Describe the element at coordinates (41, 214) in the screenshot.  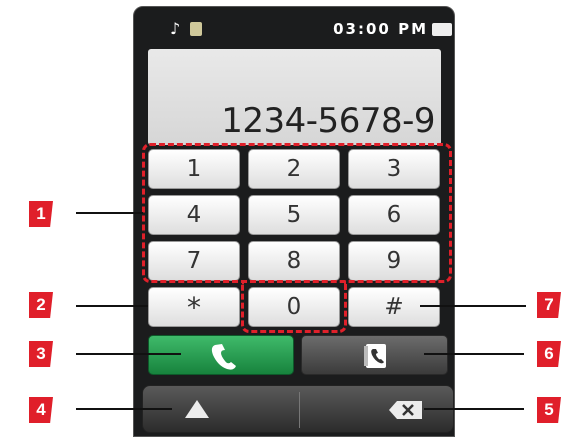
I see `callout-1: 1` at that location.